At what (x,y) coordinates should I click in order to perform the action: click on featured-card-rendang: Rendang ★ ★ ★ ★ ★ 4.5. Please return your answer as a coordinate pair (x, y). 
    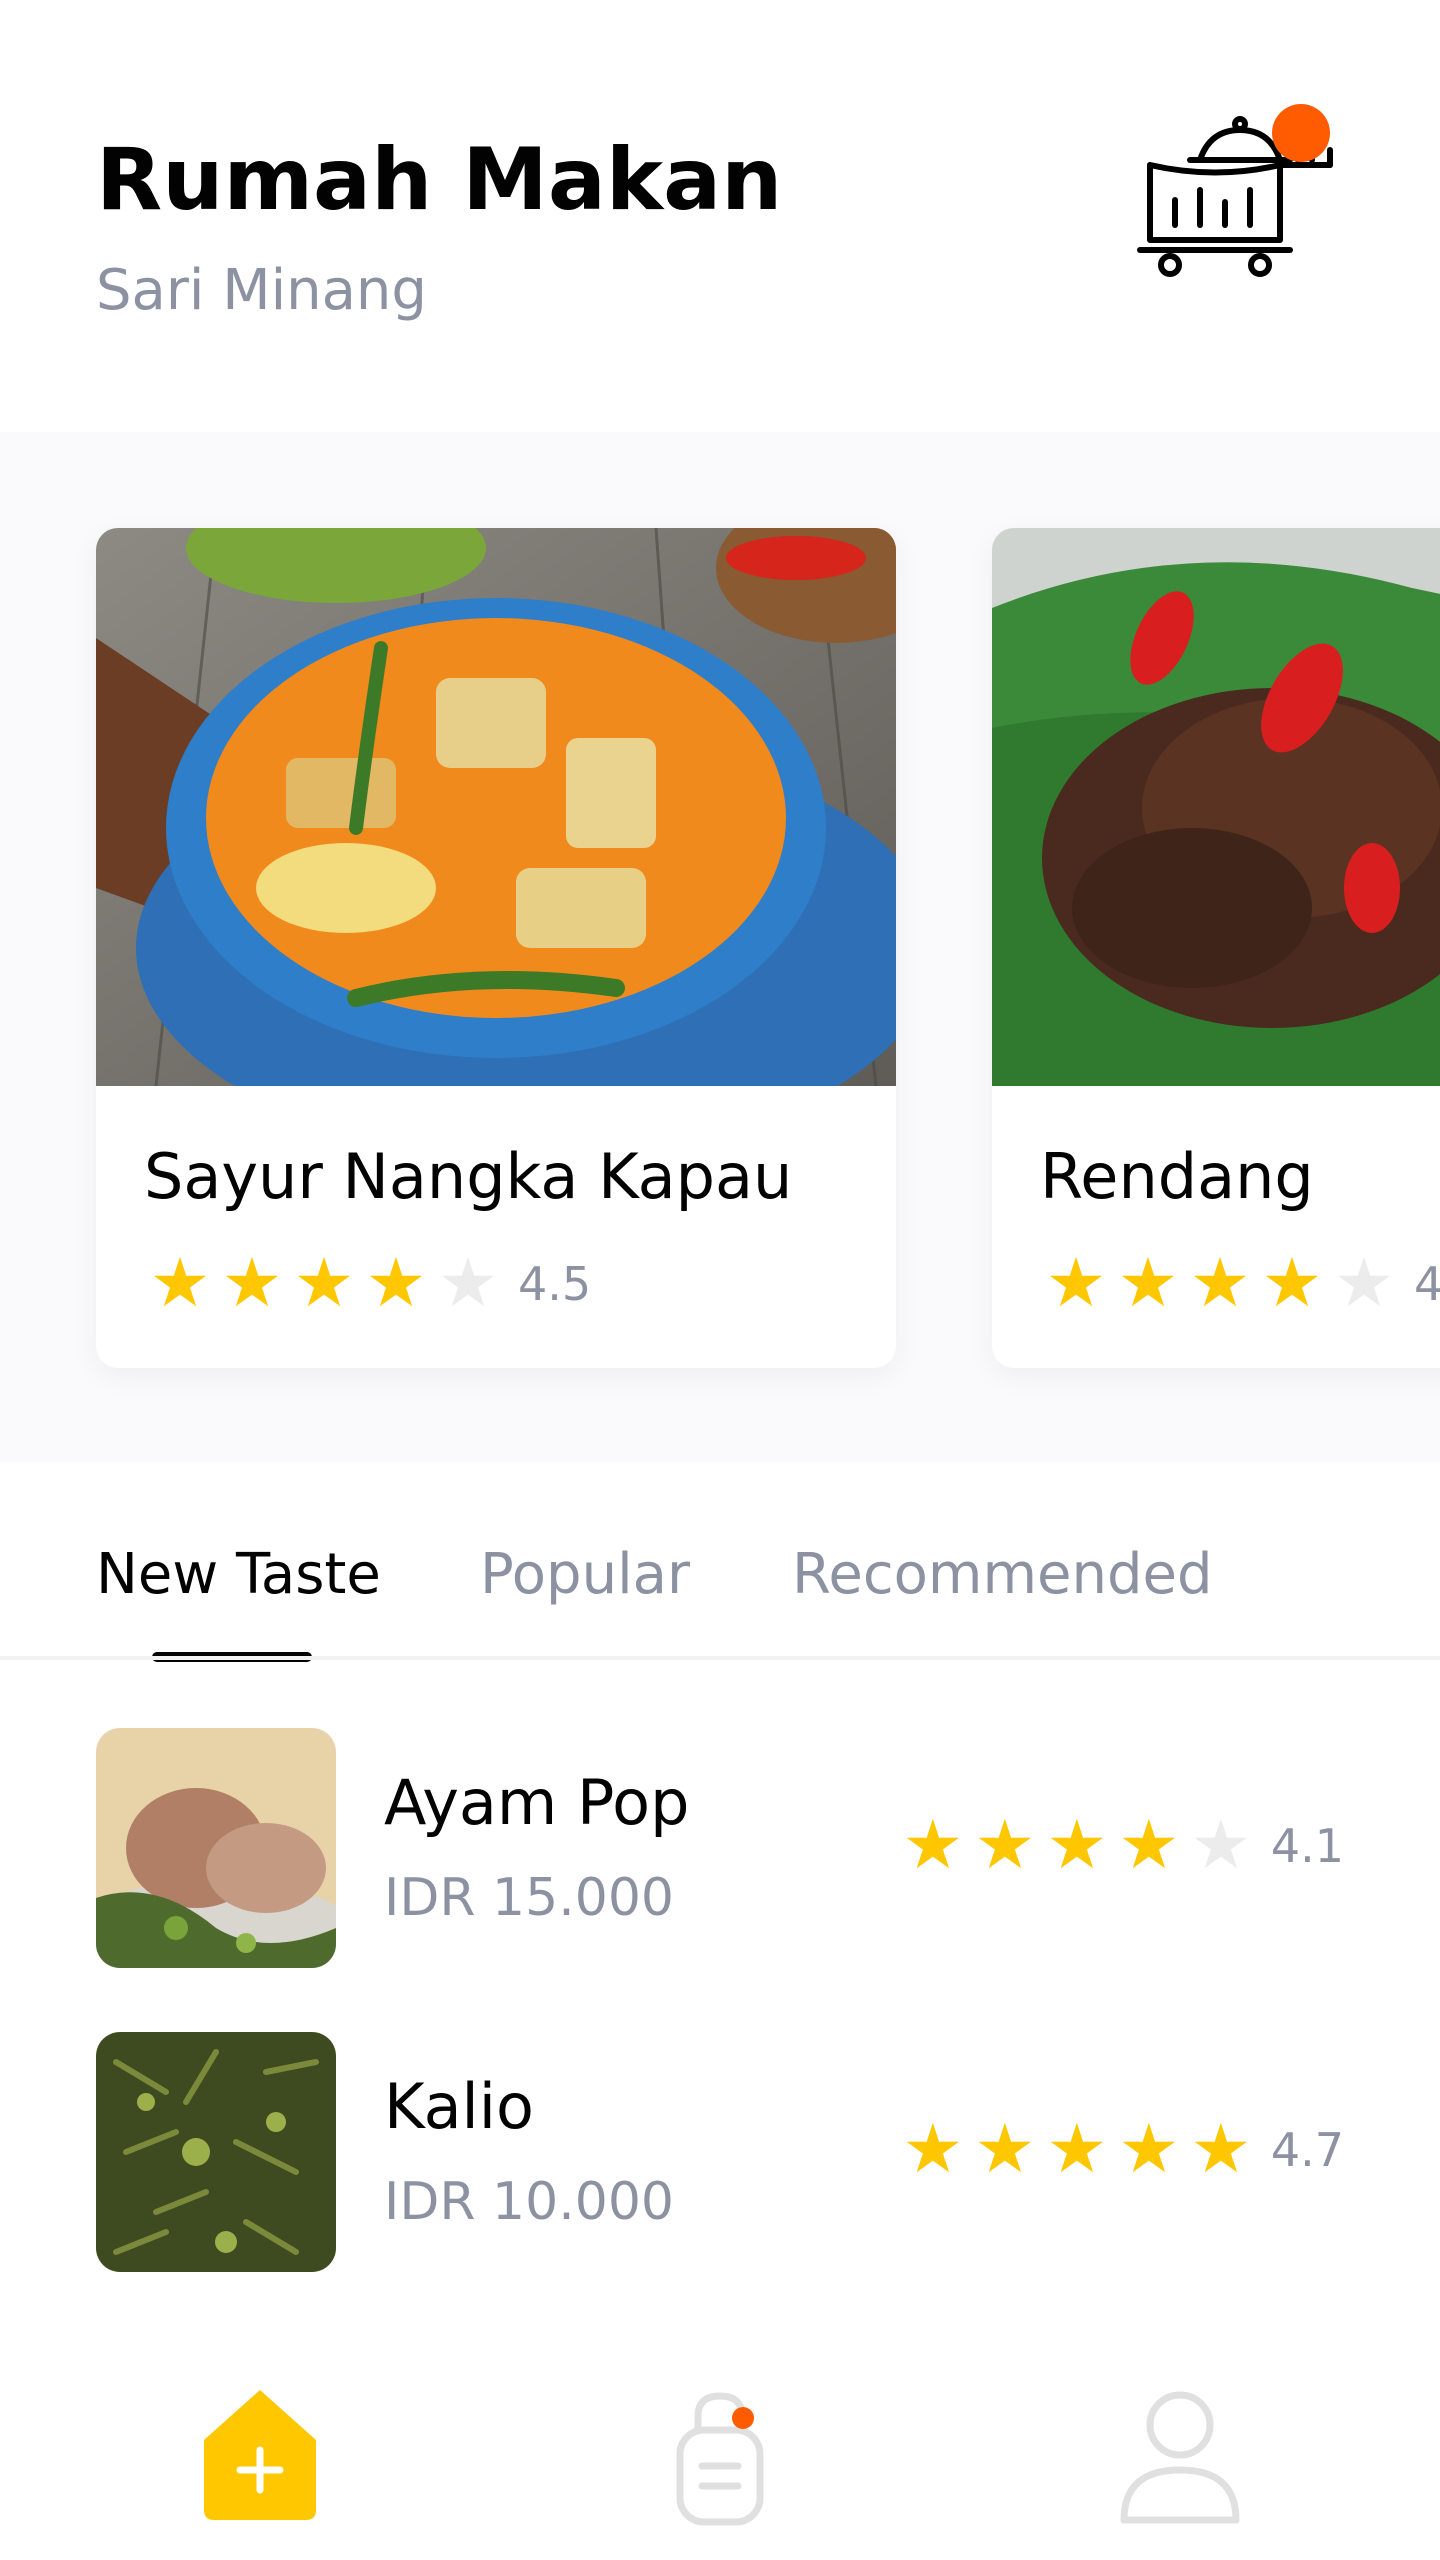
    Looking at the image, I should click on (1216, 948).